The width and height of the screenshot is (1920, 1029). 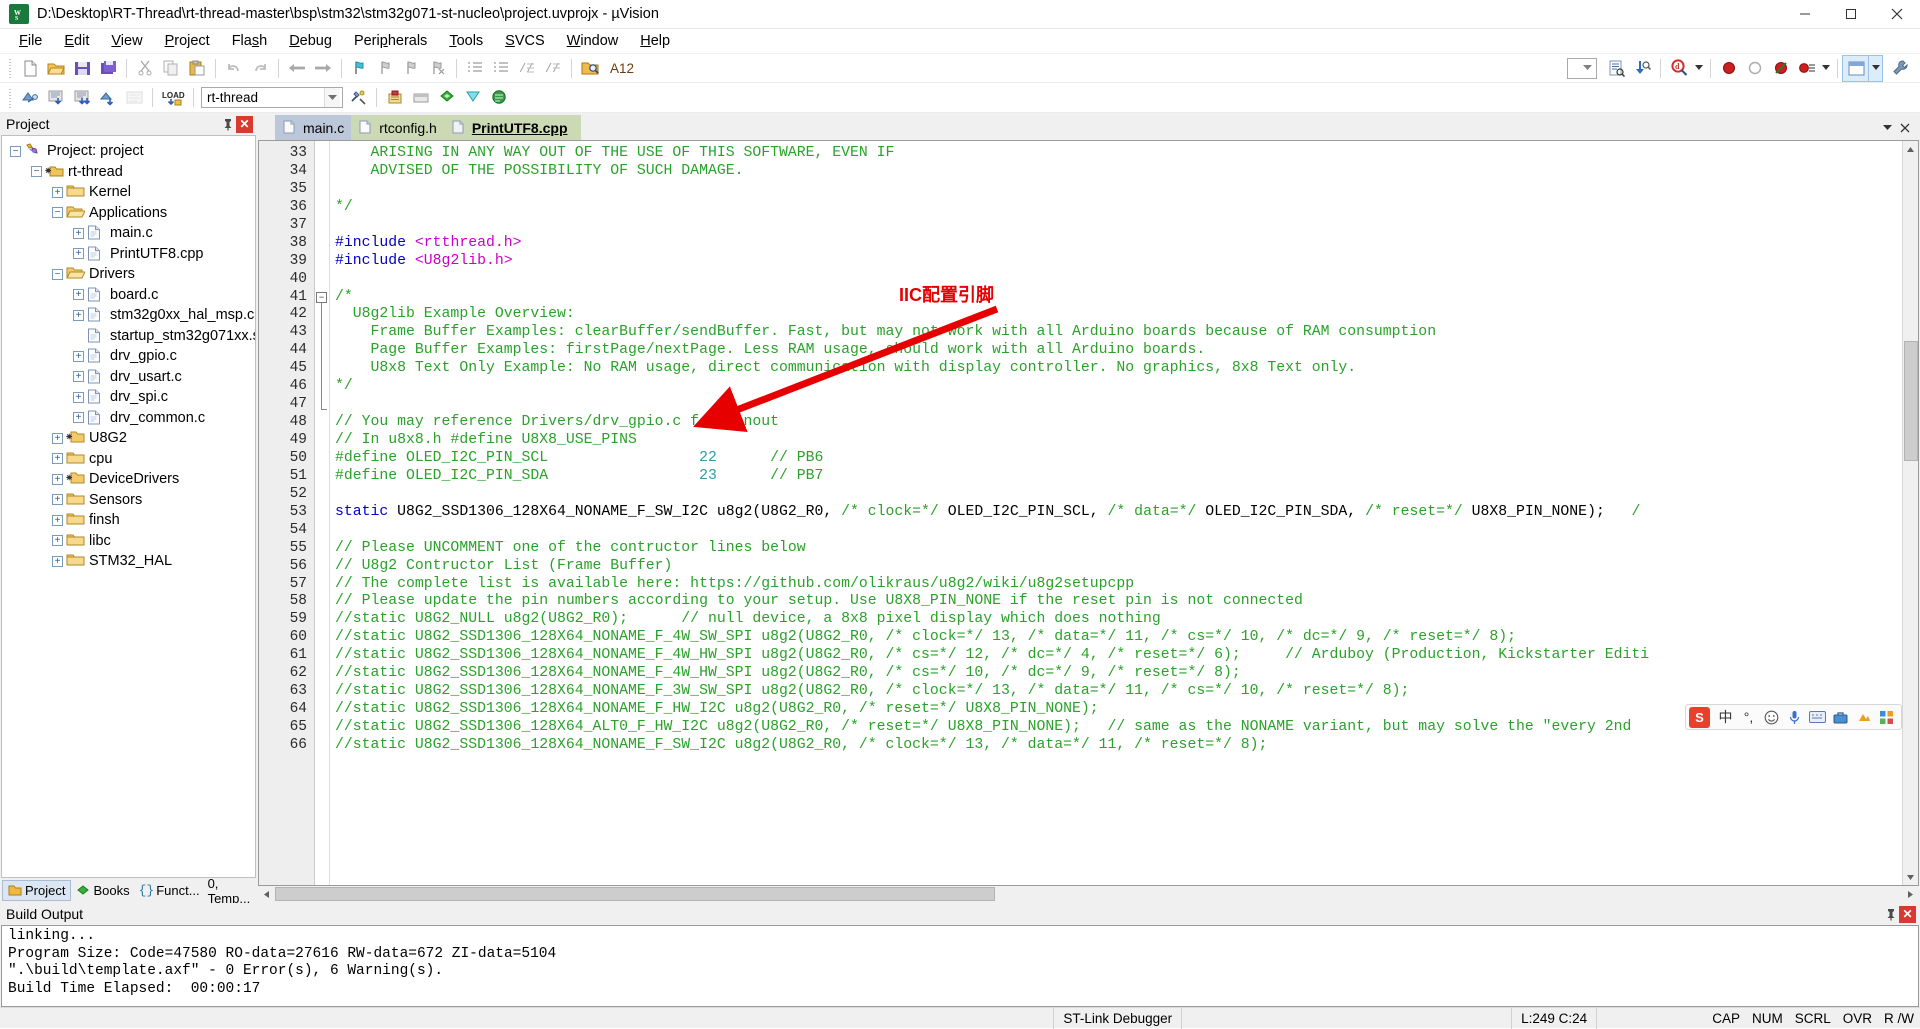 What do you see at coordinates (466, 41) in the screenshot?
I see `menu-tools: Tools` at bounding box center [466, 41].